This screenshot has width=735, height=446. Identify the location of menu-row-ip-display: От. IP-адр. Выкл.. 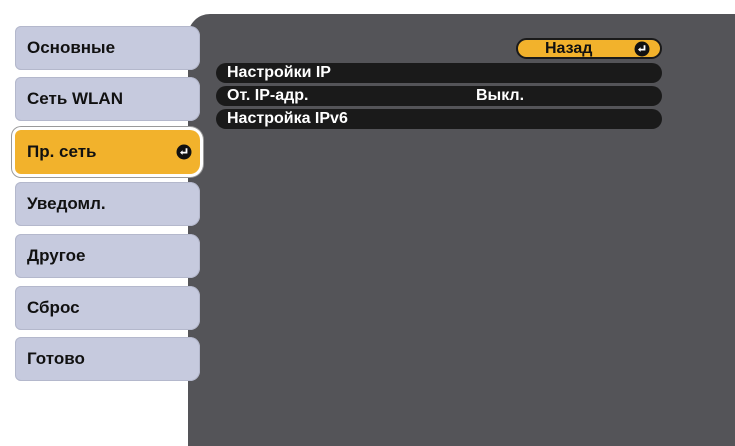
(439, 96).